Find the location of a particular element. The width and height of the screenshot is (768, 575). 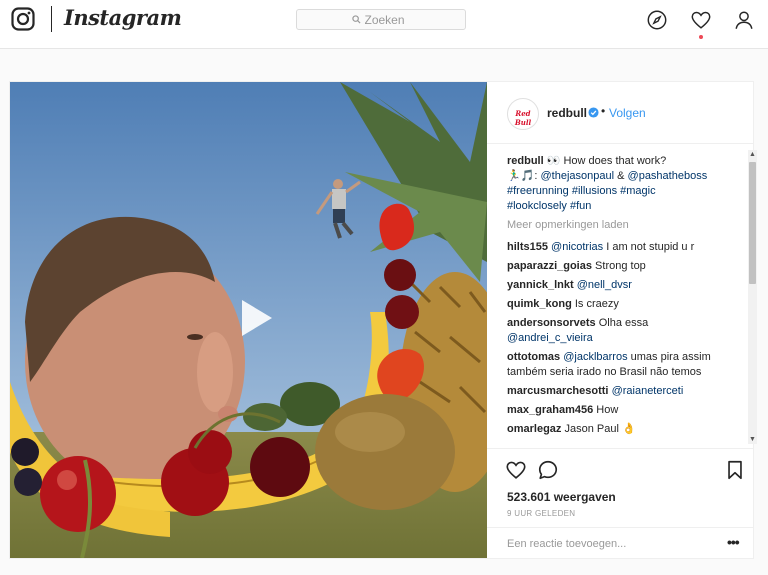

comment-mention: @raianeterceti is located at coordinates (648, 391).